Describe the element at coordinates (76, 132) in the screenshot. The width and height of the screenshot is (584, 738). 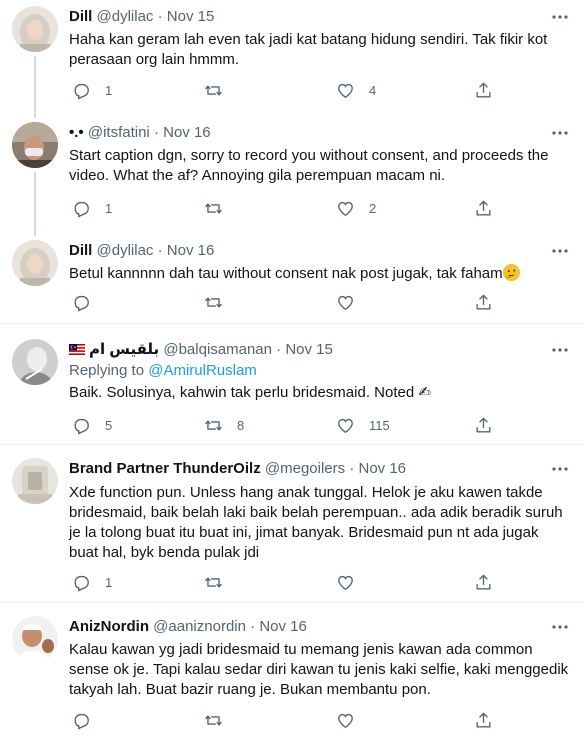
I see `display-name: •.•` at that location.